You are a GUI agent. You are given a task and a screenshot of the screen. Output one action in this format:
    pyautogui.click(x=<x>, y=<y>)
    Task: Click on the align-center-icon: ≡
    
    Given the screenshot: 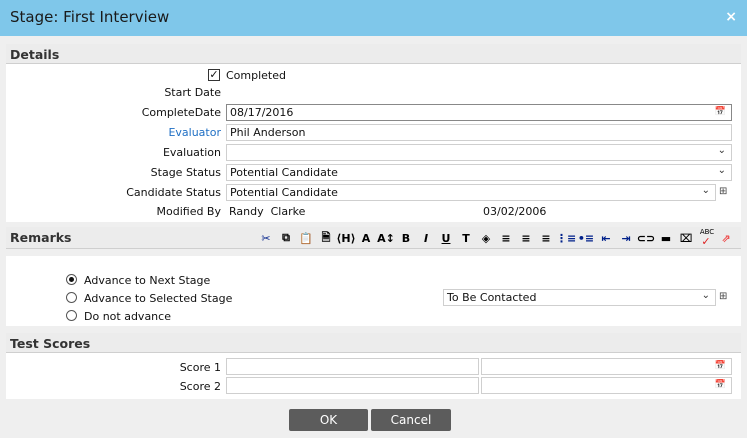 What is the action you would take?
    pyautogui.click(x=526, y=238)
    